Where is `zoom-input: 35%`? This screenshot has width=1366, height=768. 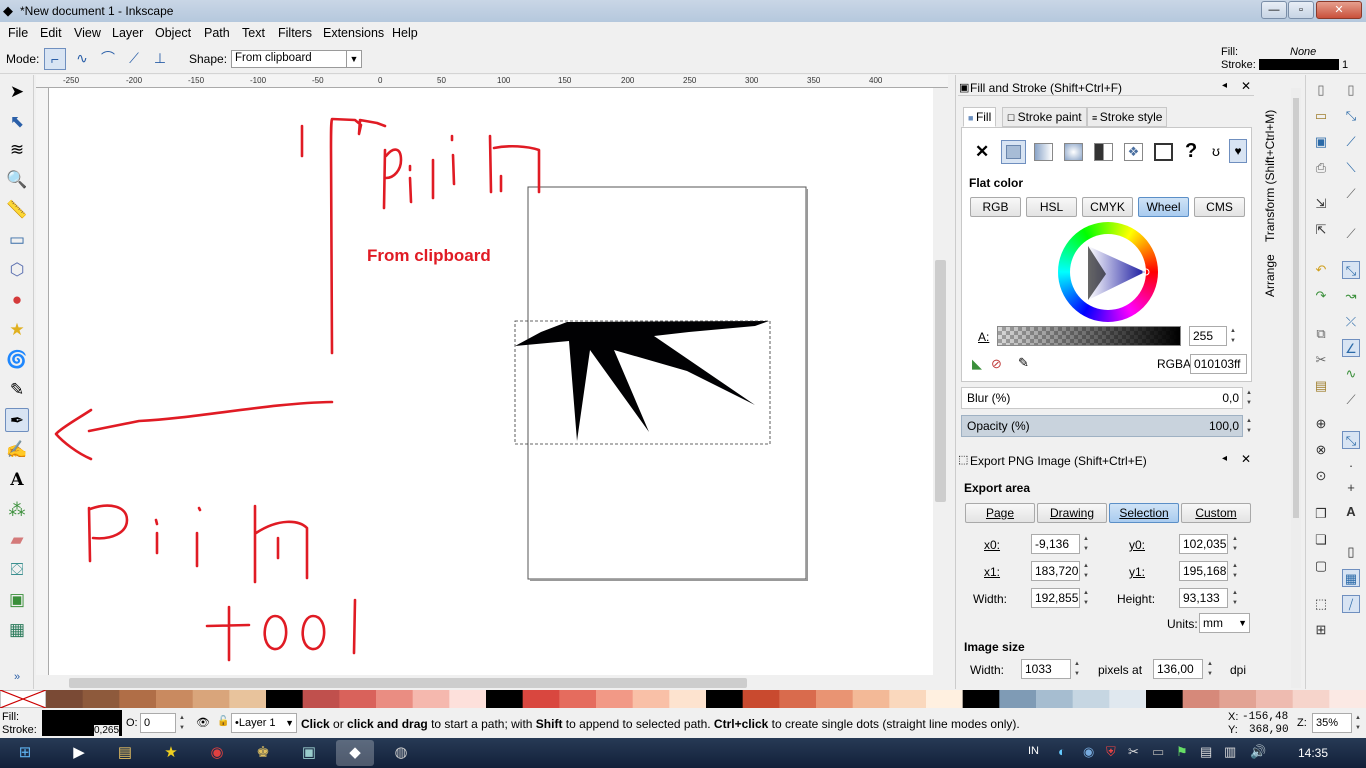
zoom-input: 35% is located at coordinates (1332, 723).